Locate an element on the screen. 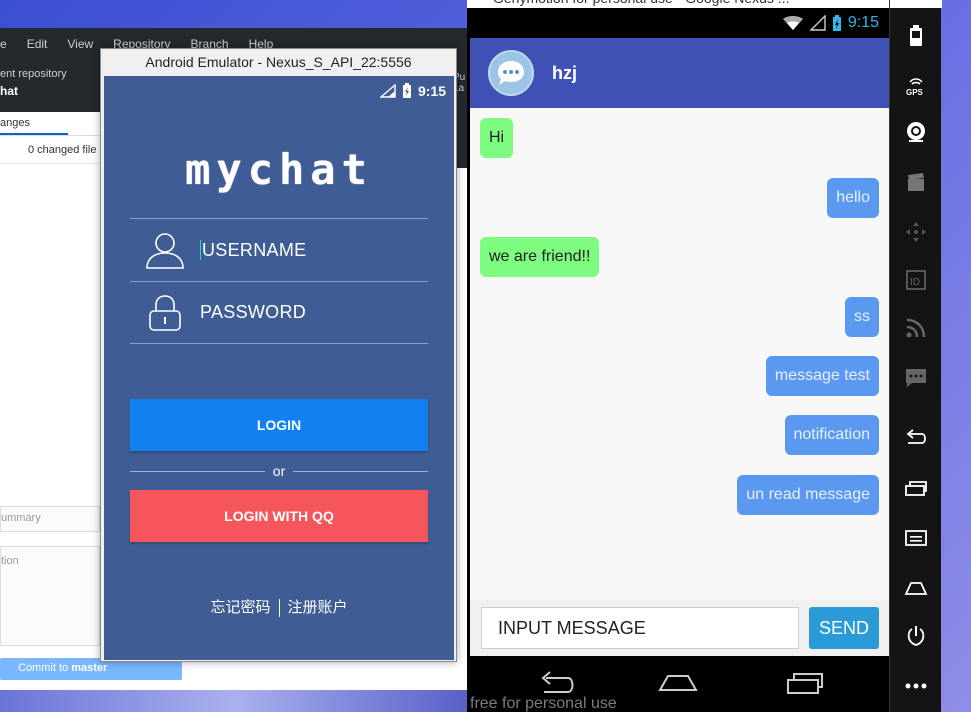 This screenshot has width=971, height=712. description-input: tion is located at coordinates (50, 596).